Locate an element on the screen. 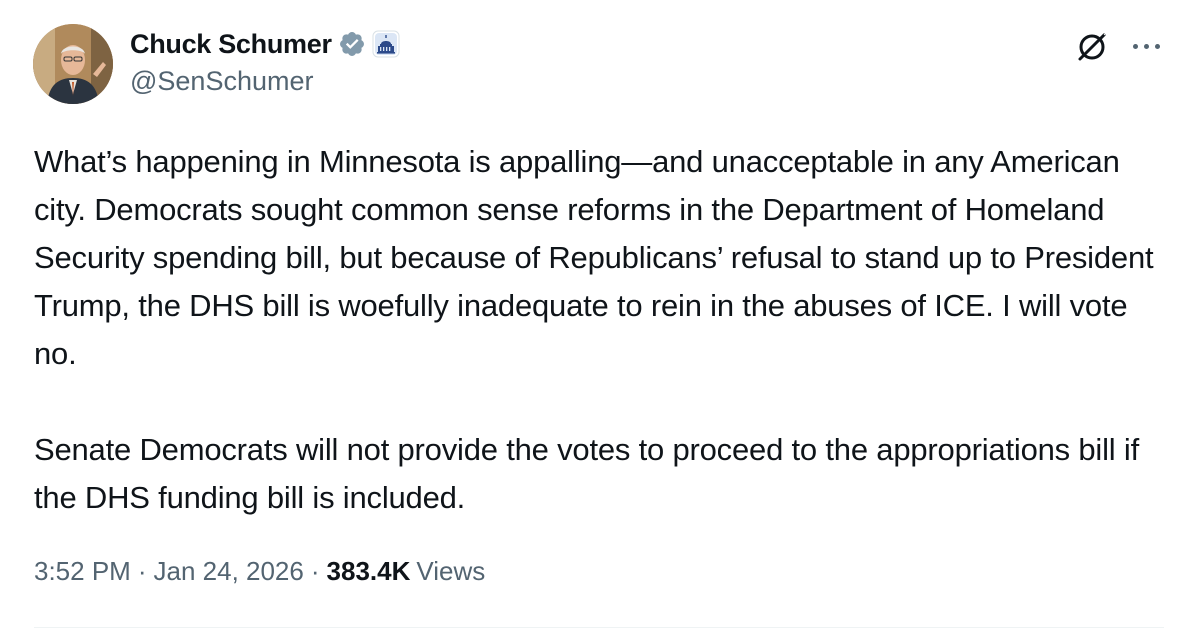 Image resolution: width=1196 pixels, height=630 pixels. us-capitol-badge-icon is located at coordinates (386, 44).